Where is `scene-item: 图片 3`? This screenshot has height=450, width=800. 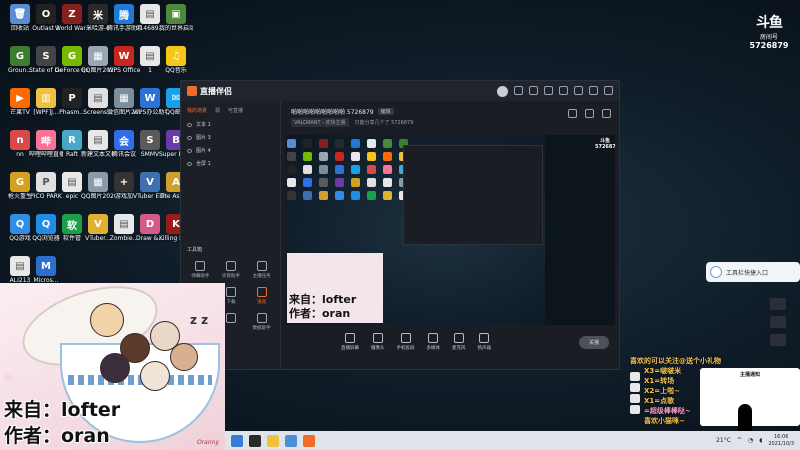
scene-item: 图片 3 is located at coordinates (230, 137).